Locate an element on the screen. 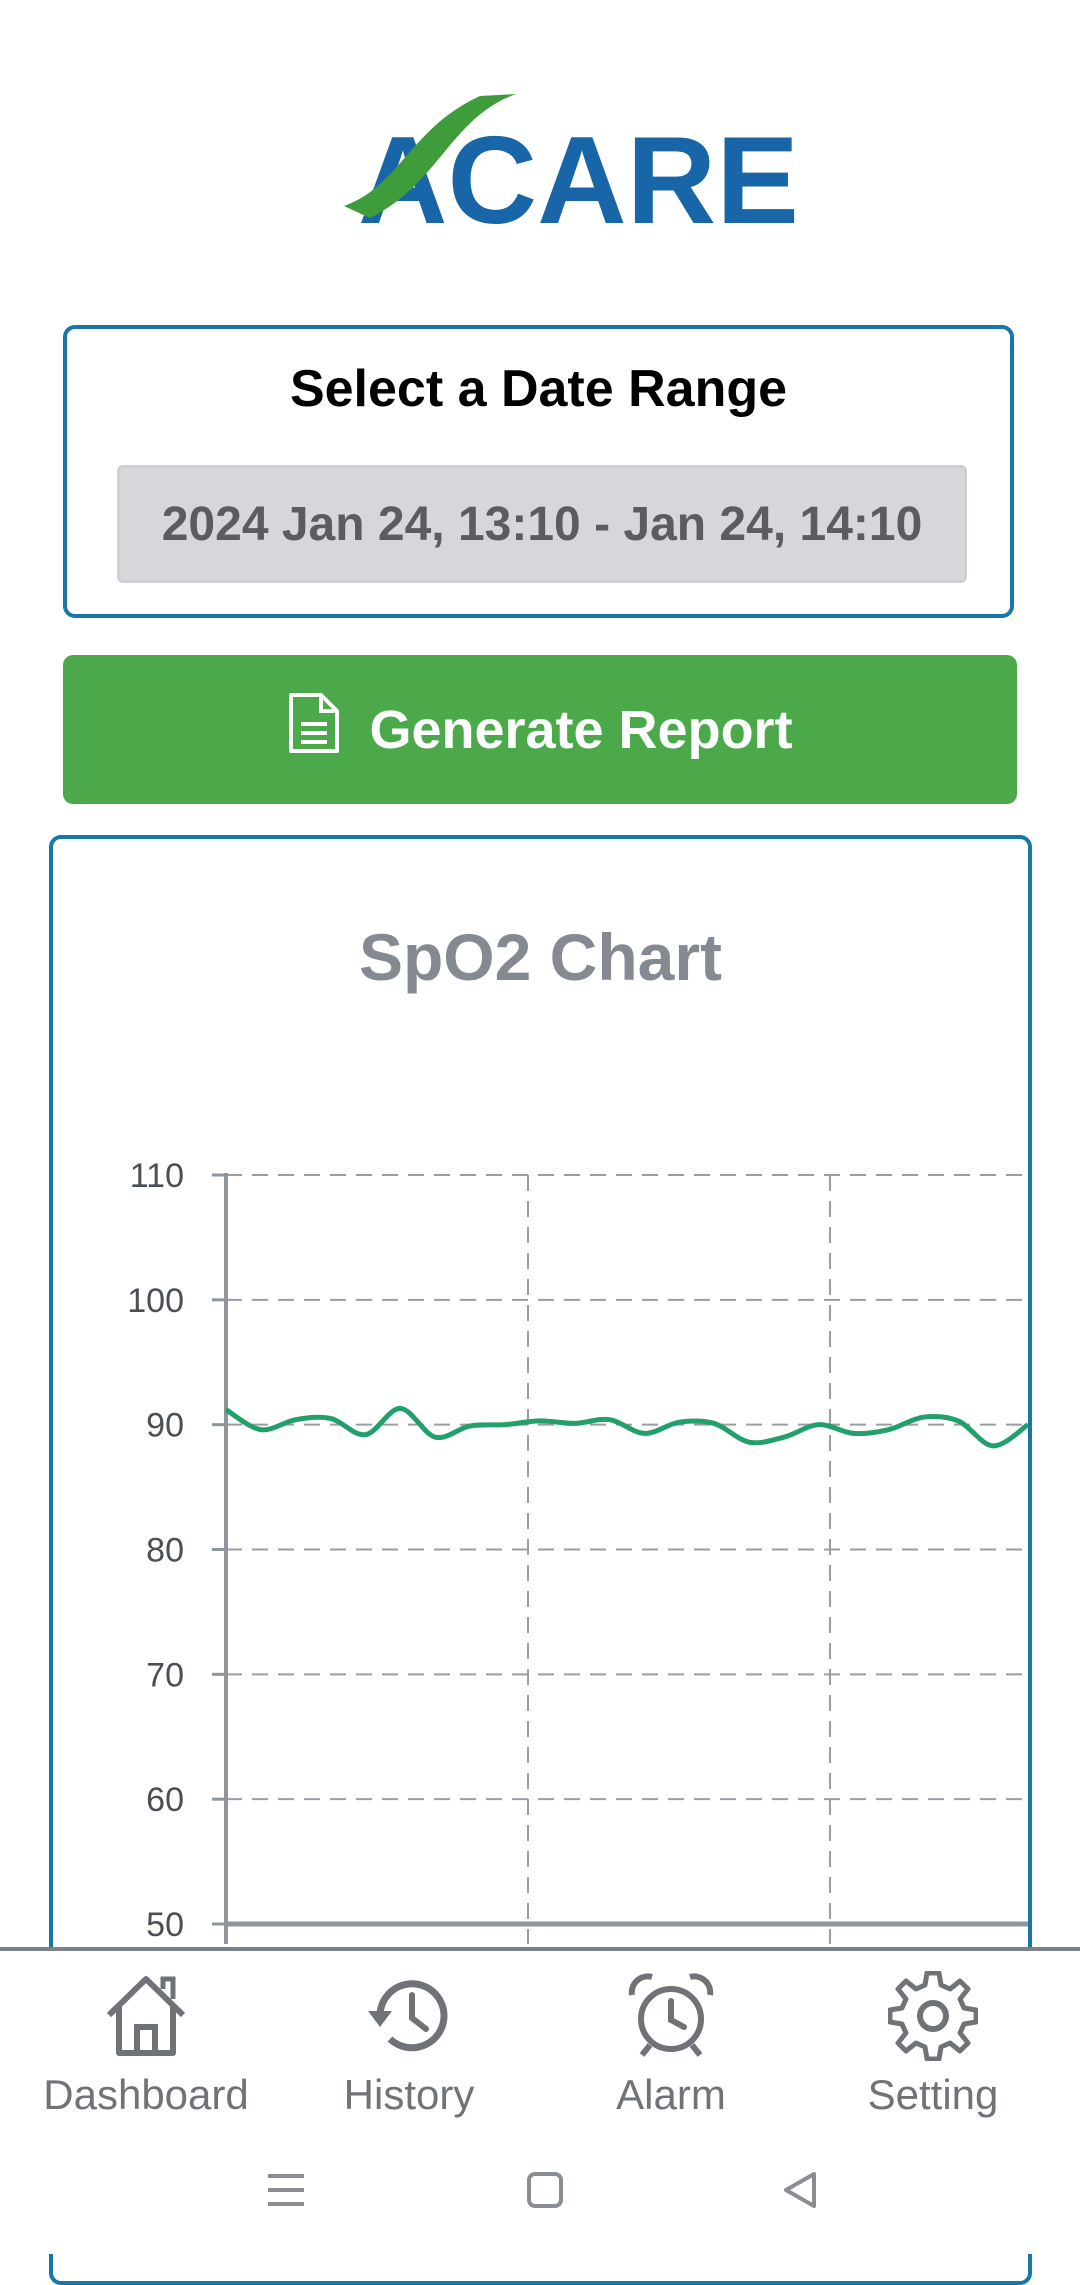 This screenshot has width=1080, height=2285. spo2-series-line is located at coordinates (627, 1427).